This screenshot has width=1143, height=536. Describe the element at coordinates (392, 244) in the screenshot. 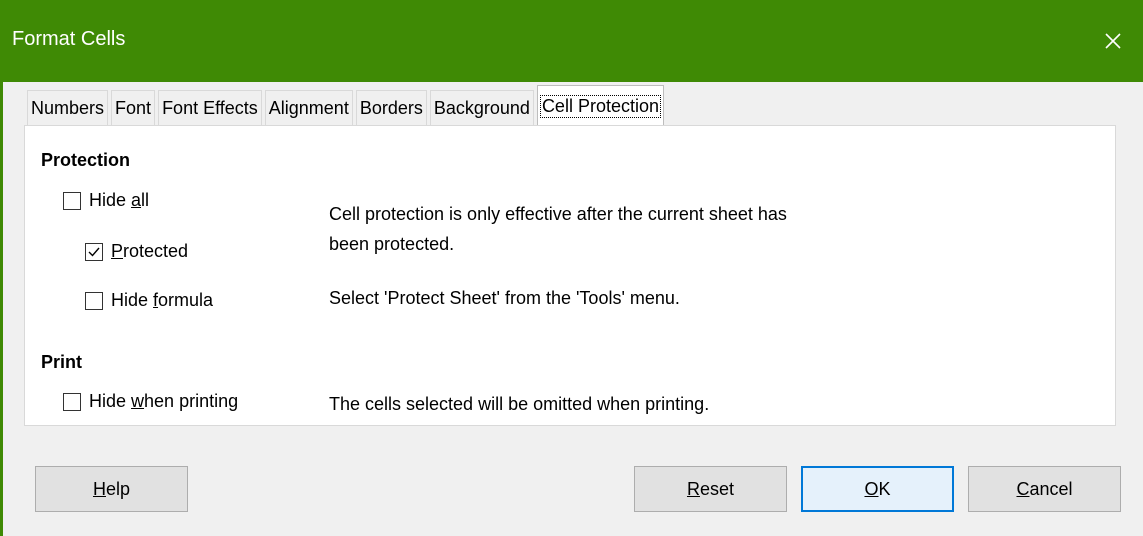

I see `info-line: been protected.` at that location.